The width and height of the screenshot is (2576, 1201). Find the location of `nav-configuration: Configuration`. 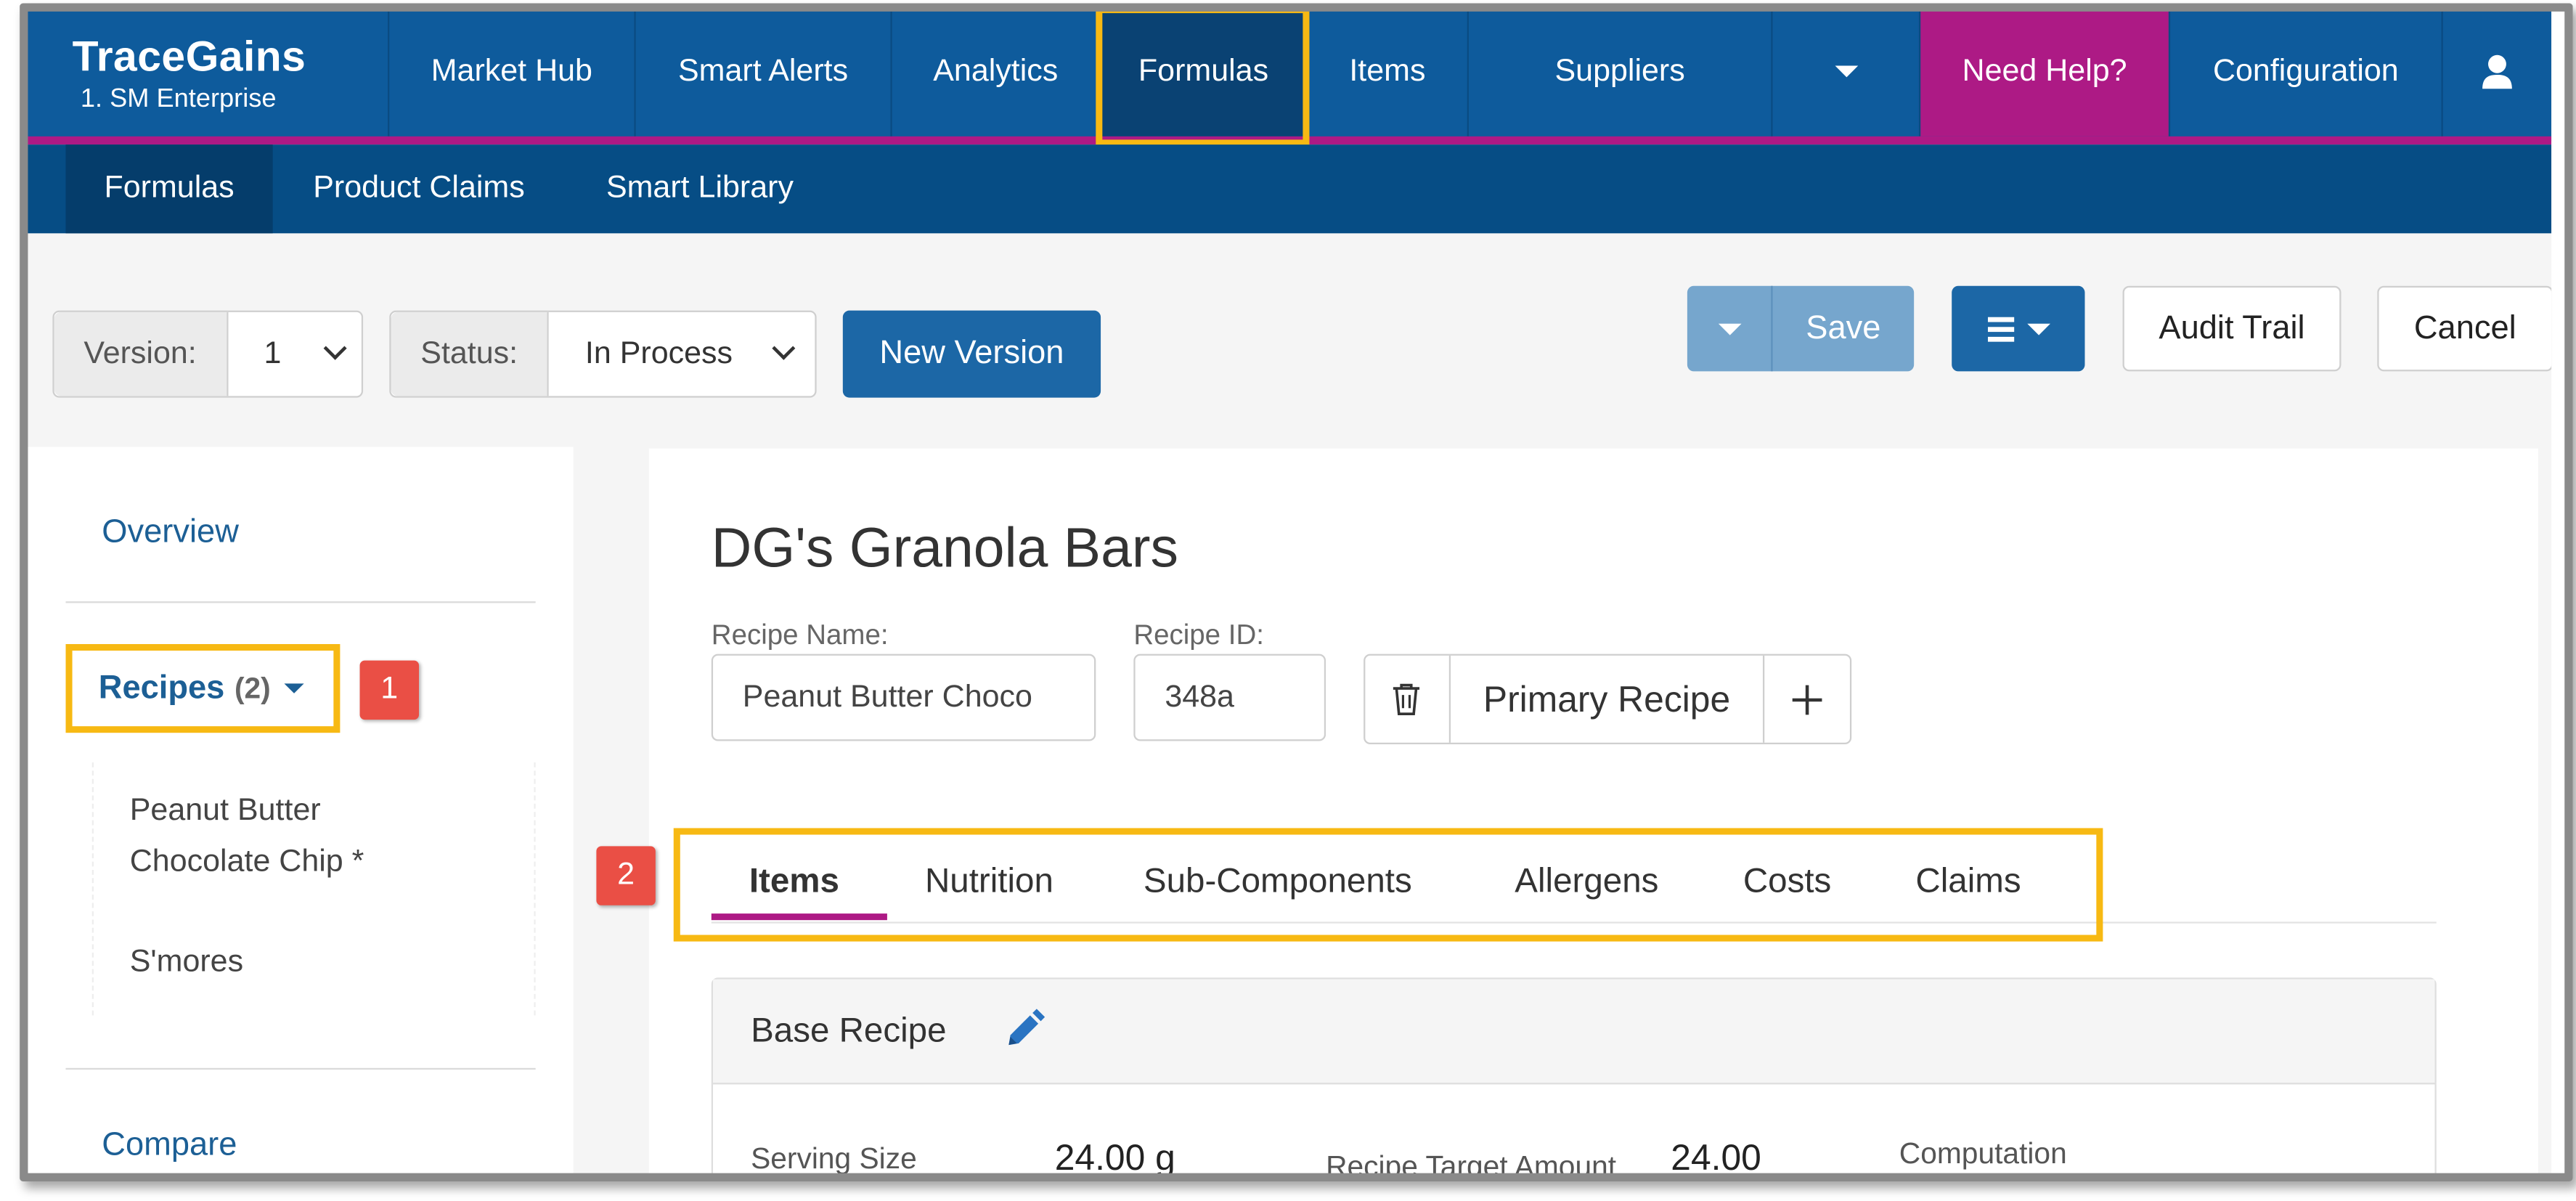

nav-configuration: Configuration is located at coordinates (2305, 72).